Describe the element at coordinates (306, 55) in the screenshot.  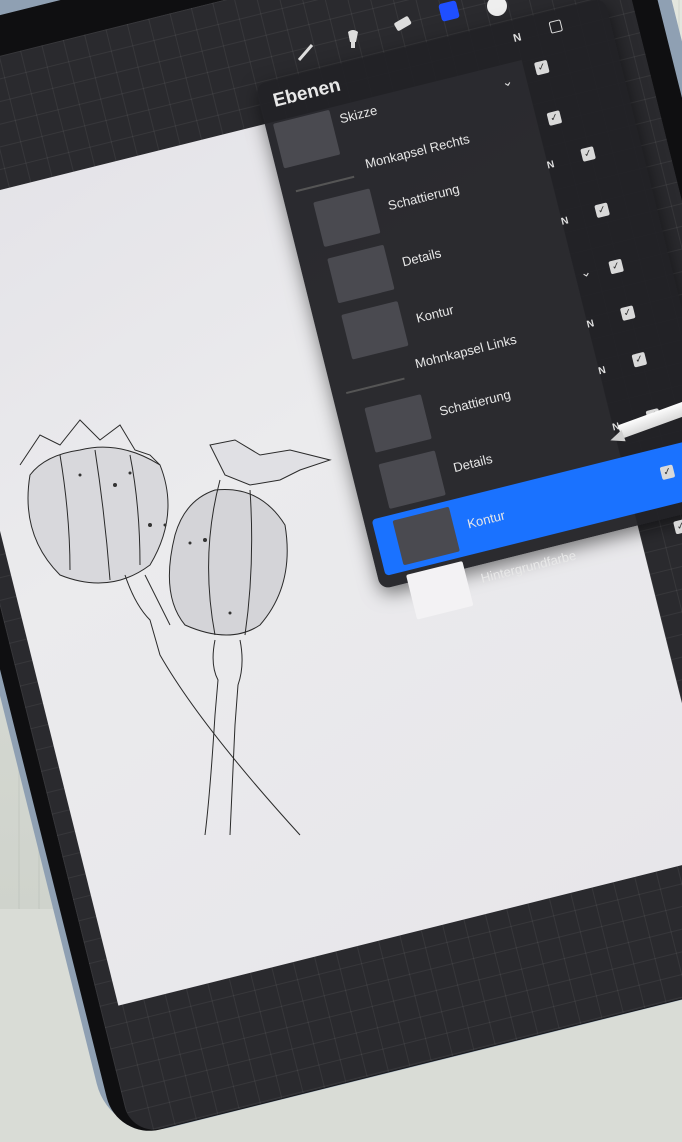
I see `brush-icon` at that location.